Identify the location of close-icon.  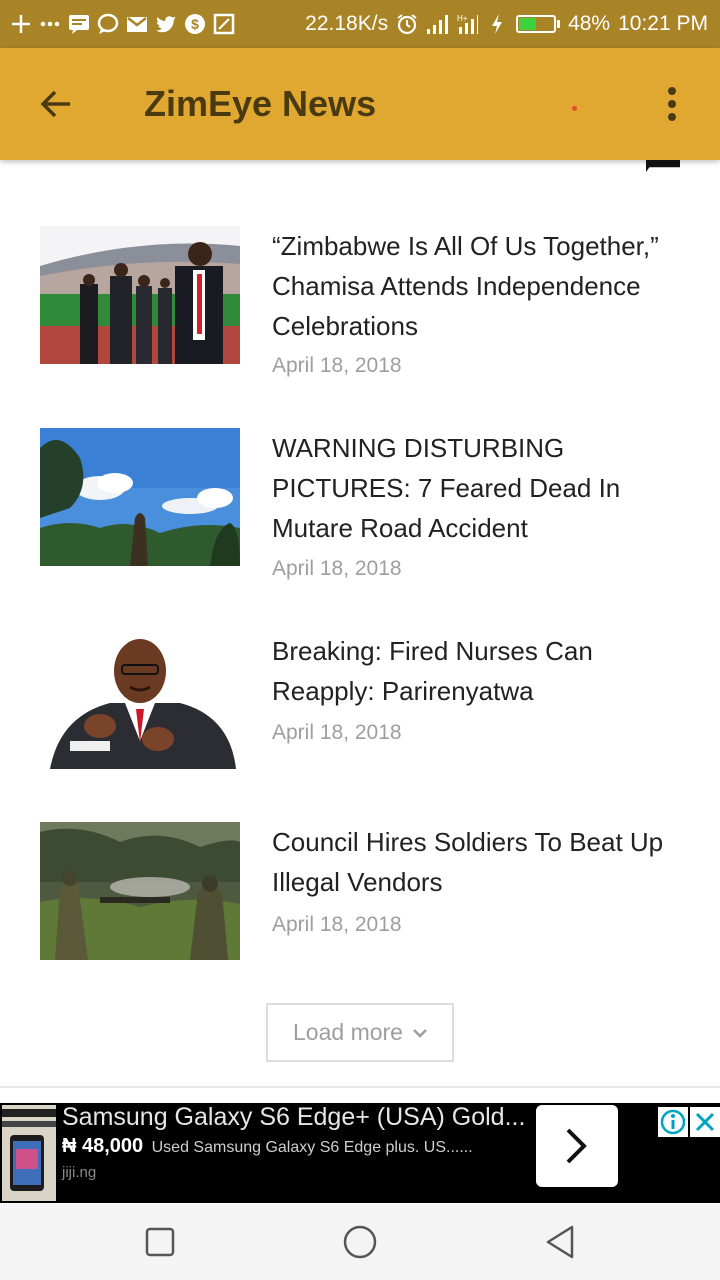
(705, 1122).